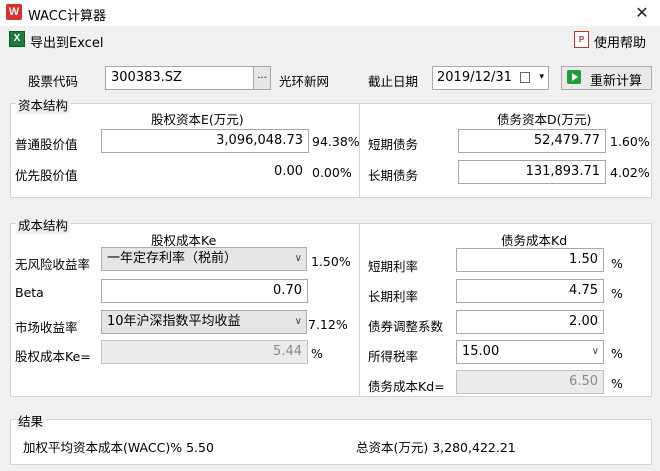 The height and width of the screenshot is (471, 660). What do you see at coordinates (530, 291) in the screenshot?
I see `long-rate-input: 4.75` at bounding box center [530, 291].